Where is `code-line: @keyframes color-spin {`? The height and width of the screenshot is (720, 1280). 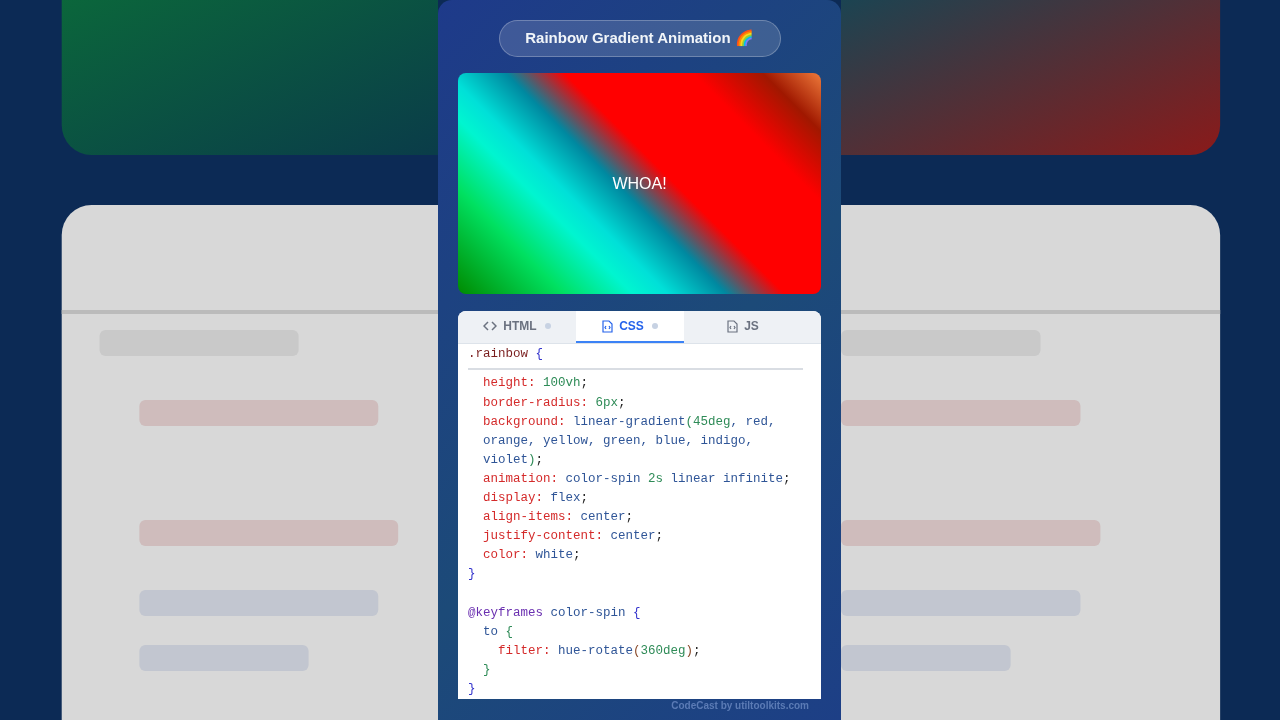 code-line: @keyframes color-spin { is located at coordinates (555, 613).